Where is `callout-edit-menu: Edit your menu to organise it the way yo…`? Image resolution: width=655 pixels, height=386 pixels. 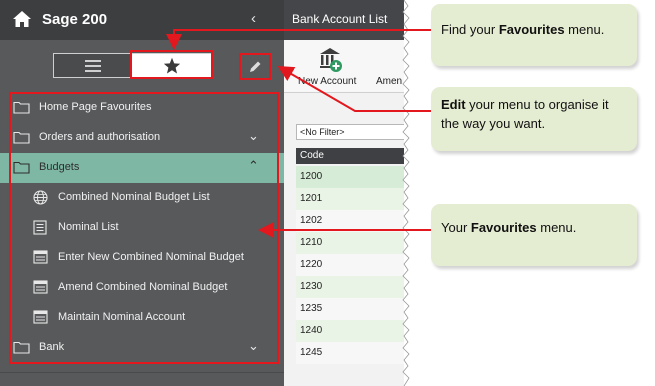 callout-edit-menu: Edit your menu to organise it the way yo… is located at coordinates (534, 119).